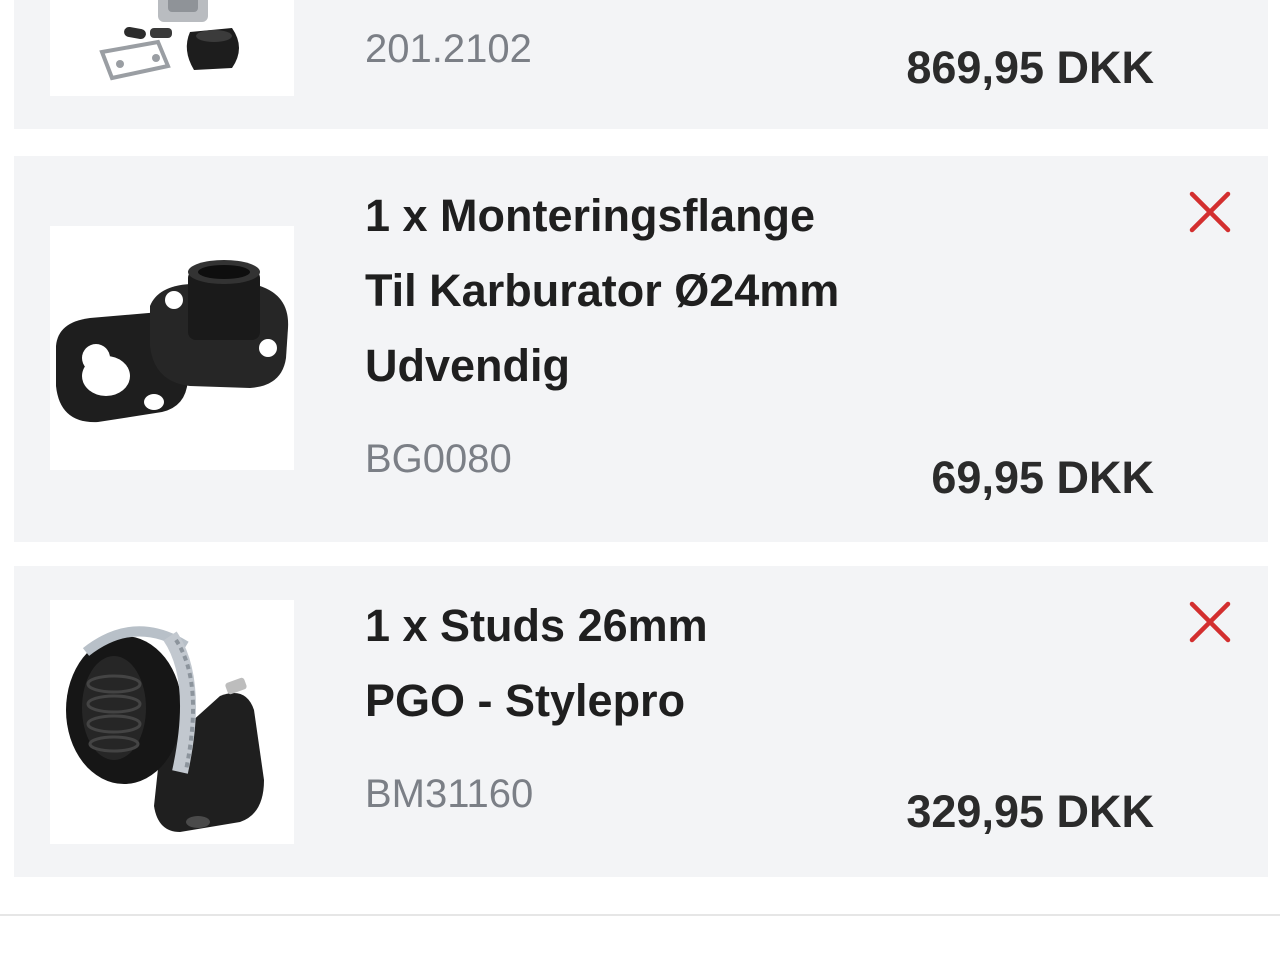 The image size is (1280, 960). What do you see at coordinates (590, 215) in the screenshot?
I see `product-title-line: 1 x Monteringsflange` at bounding box center [590, 215].